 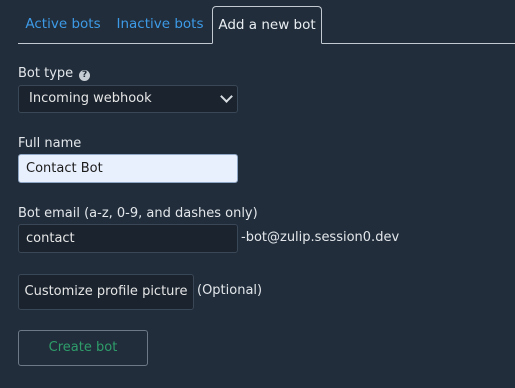 I want to click on create-bot-button: Create bot, so click(x=83, y=348).